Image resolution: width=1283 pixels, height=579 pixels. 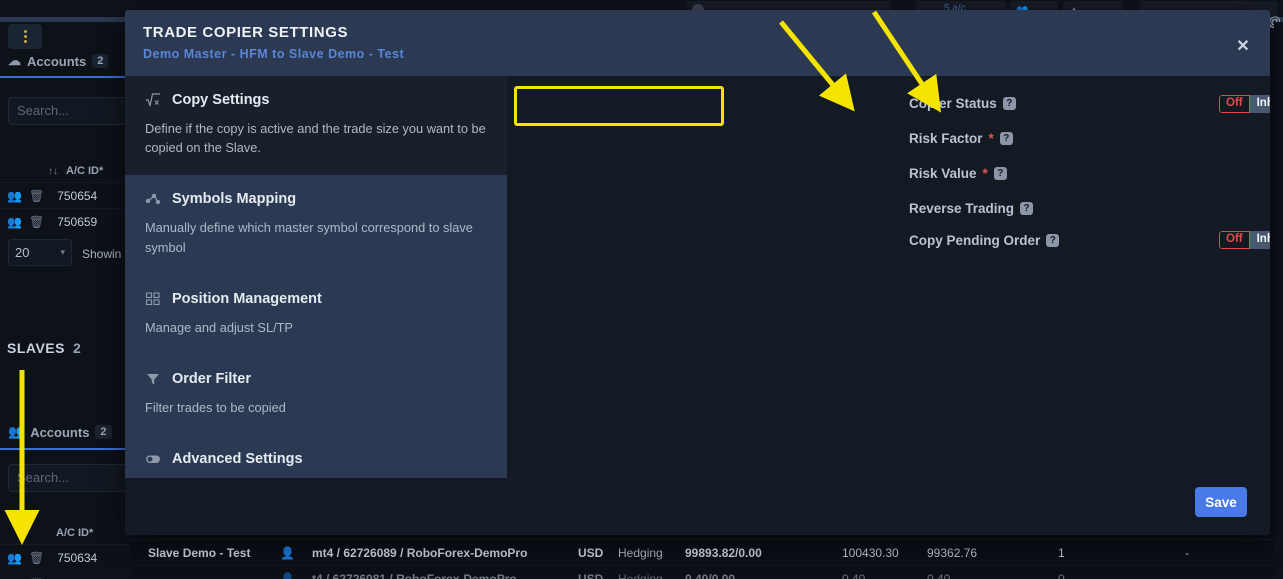 I want to click on row-col7: 99362.76, so click(x=952, y=552).